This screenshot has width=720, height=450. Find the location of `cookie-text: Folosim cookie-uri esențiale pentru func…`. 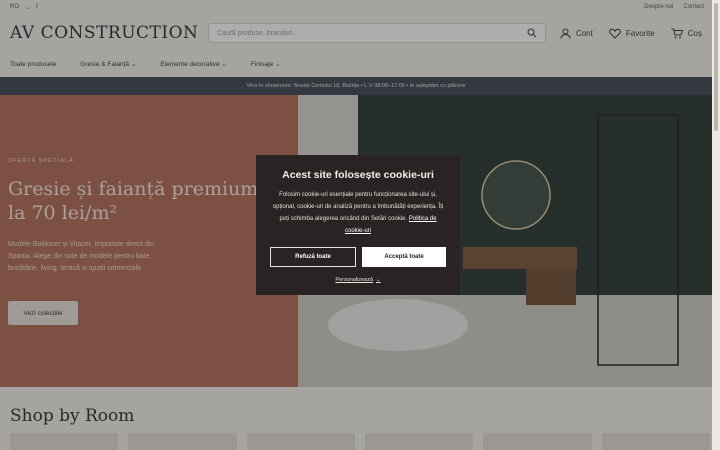

cookie-text: Folosim cookie-uri esențiale pentru func… is located at coordinates (358, 213).